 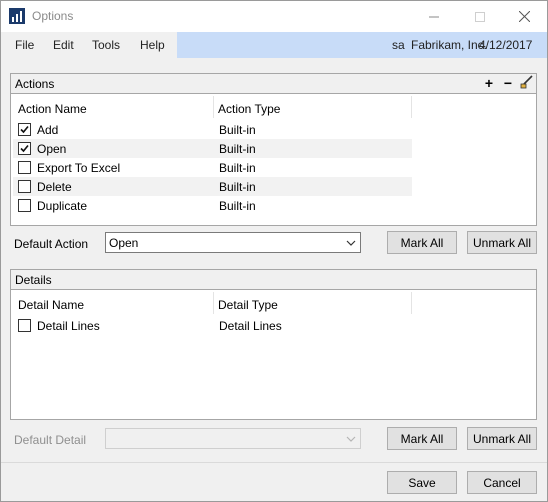 What do you see at coordinates (508, 83) in the screenshot?
I see `remove-icon: −` at bounding box center [508, 83].